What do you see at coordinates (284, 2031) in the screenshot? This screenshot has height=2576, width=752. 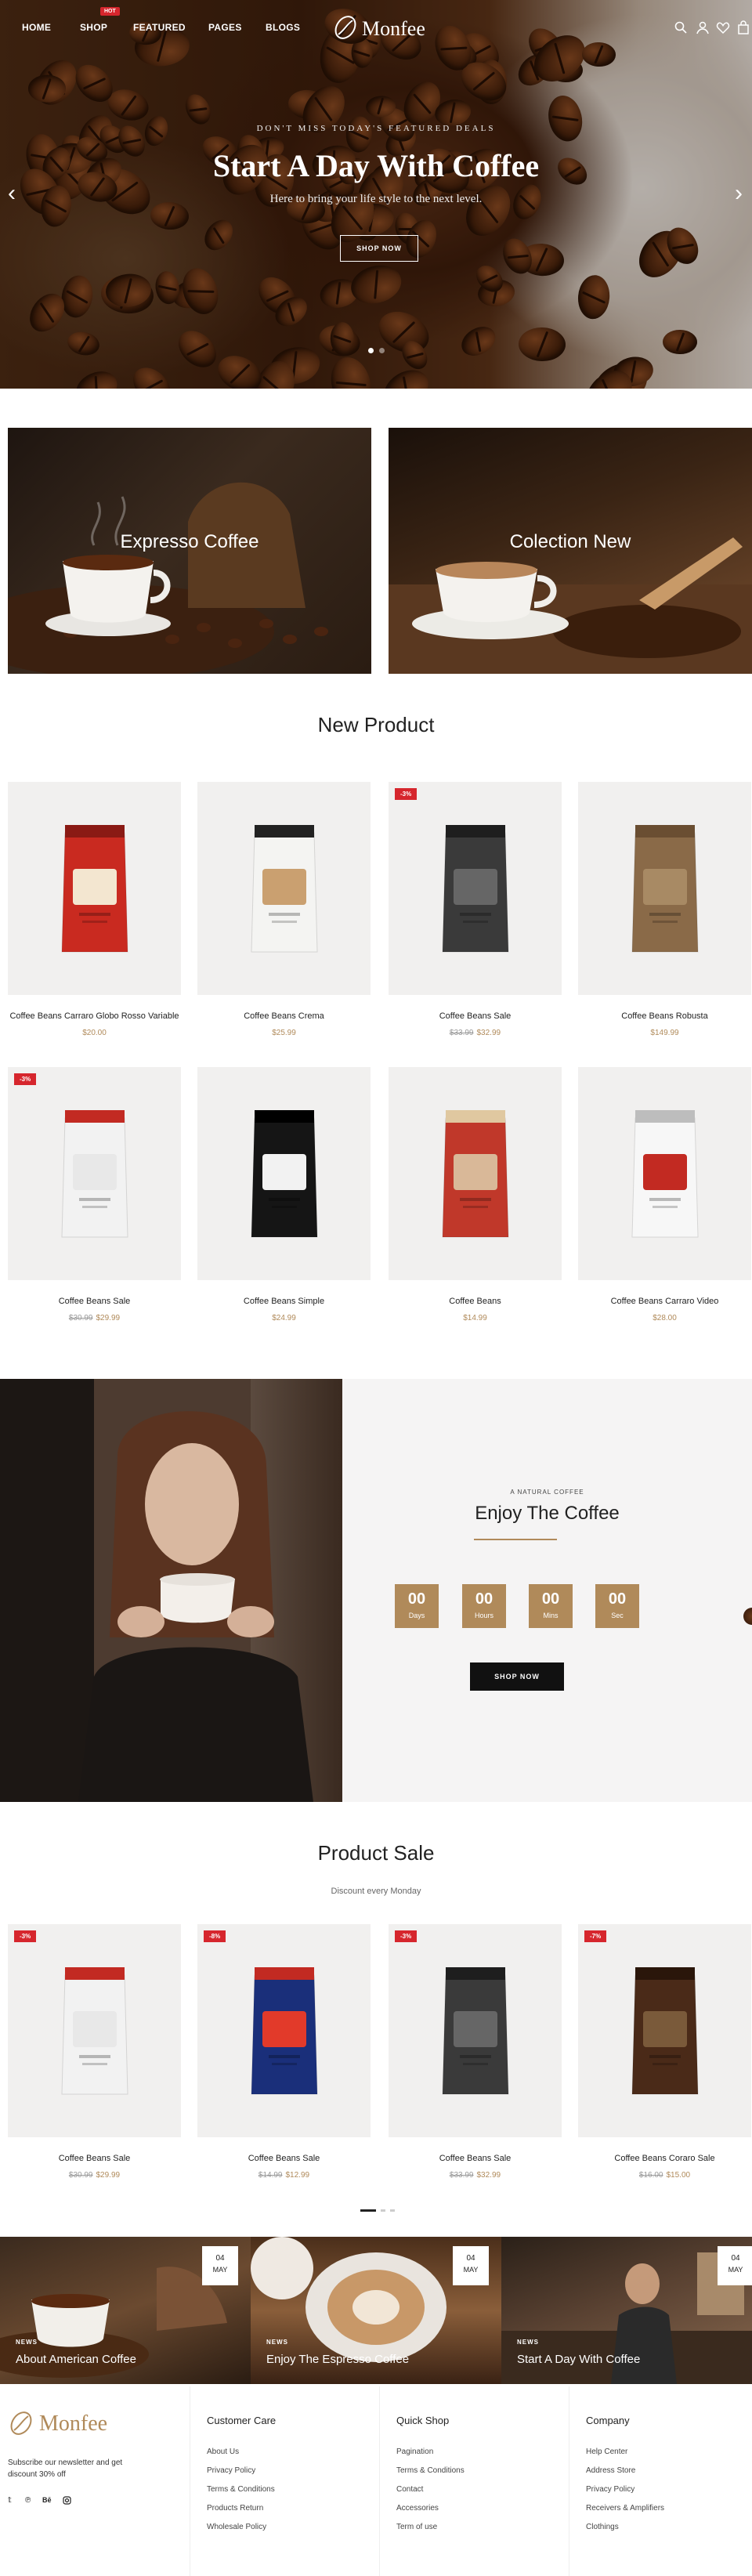 I see `product-image: -8%` at bounding box center [284, 2031].